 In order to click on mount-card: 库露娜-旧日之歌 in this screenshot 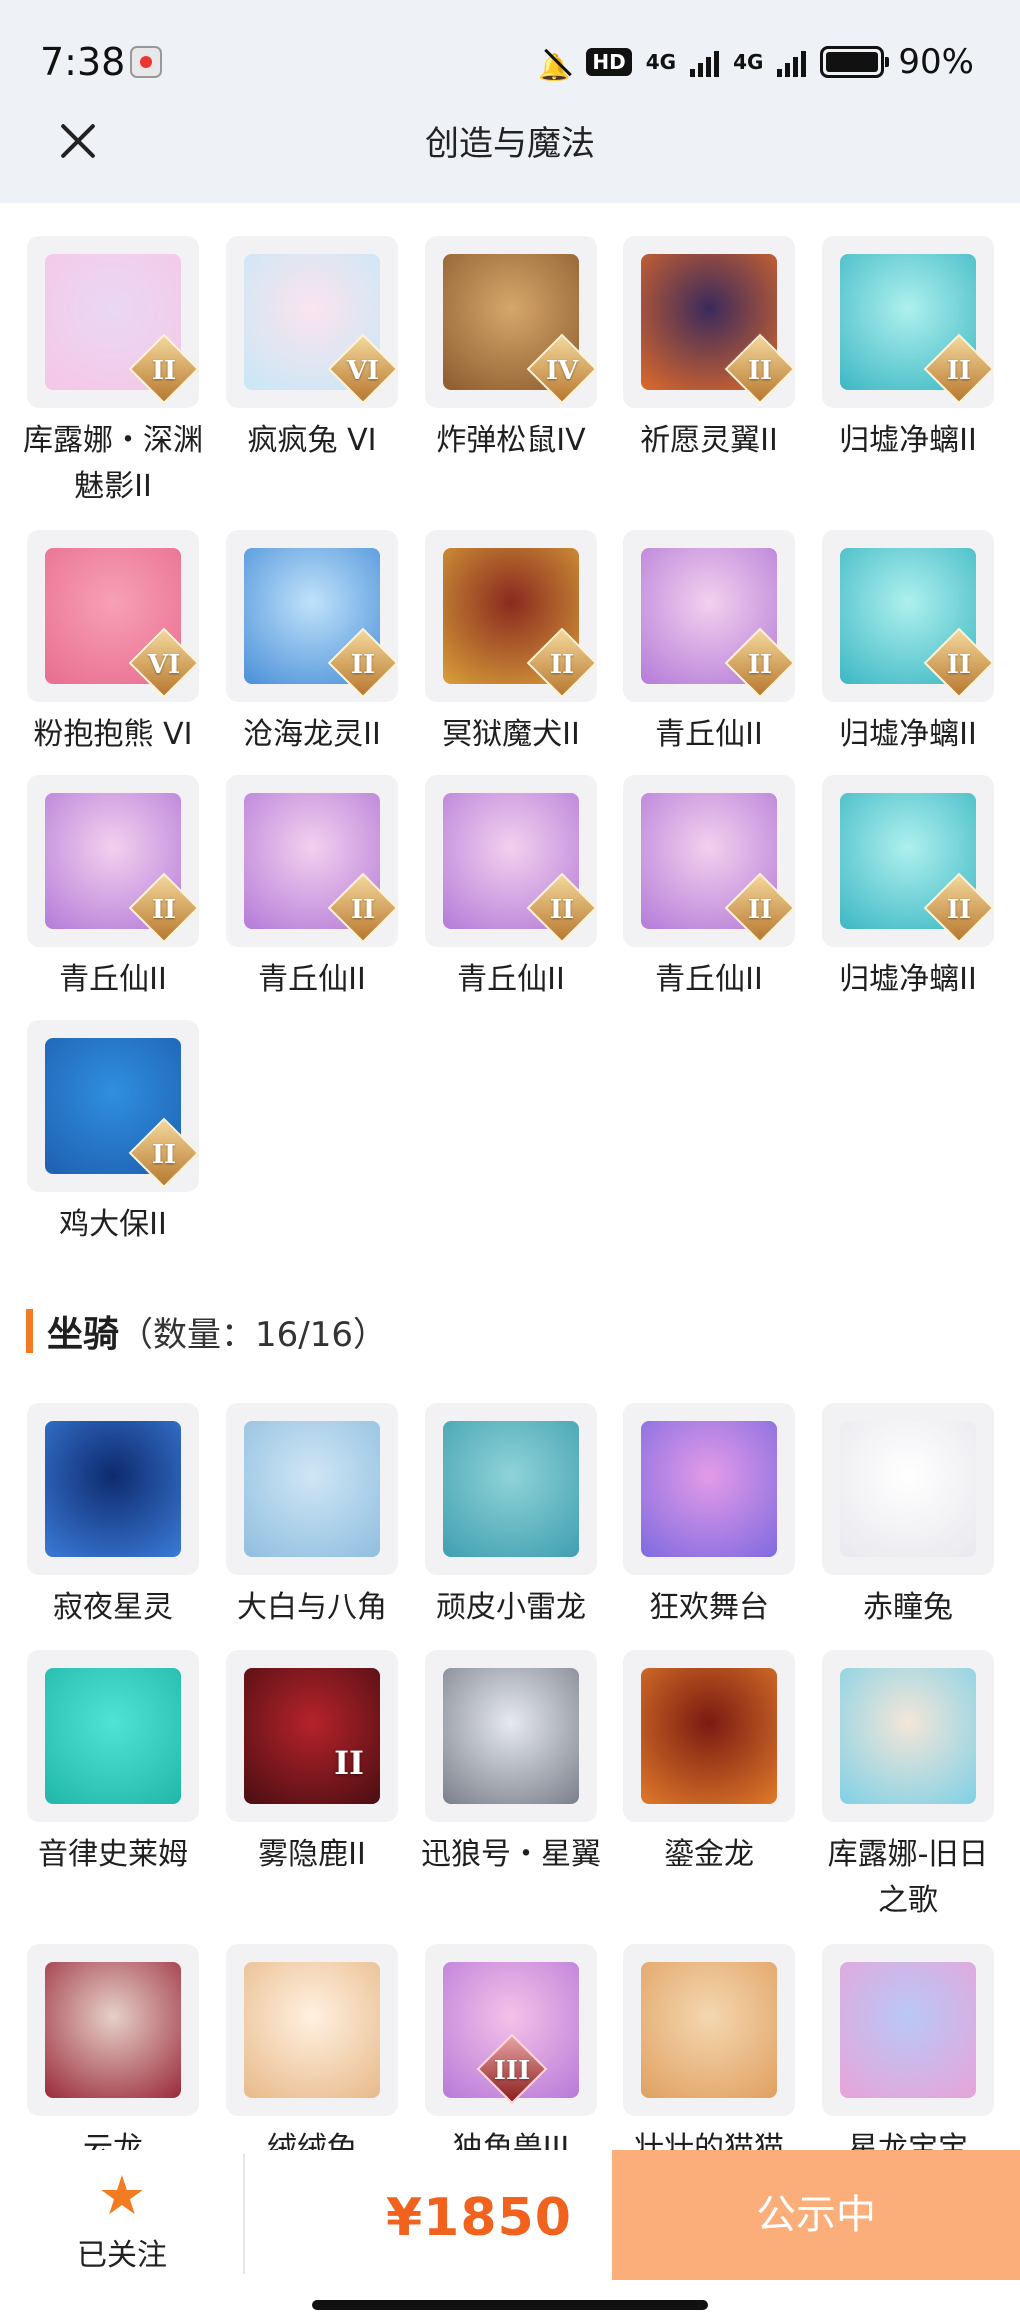, I will do `click(908, 1787)`.